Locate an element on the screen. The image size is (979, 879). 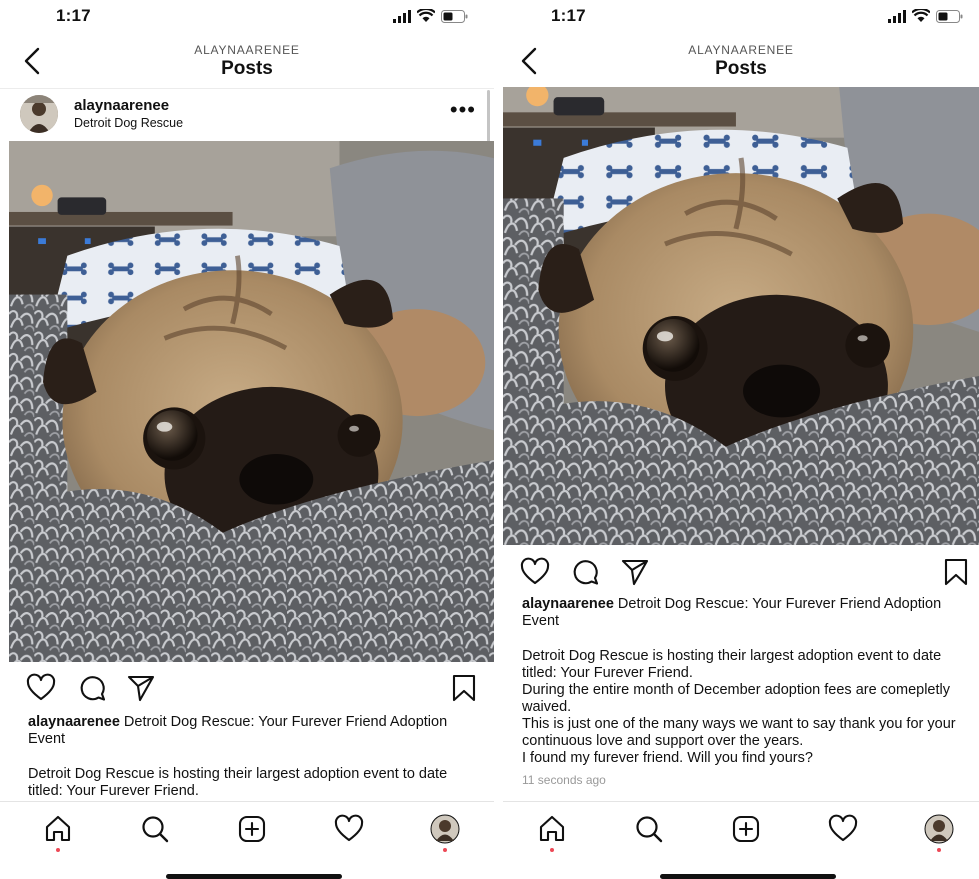
more-options-button: ••• is located at coordinates (463, 110).